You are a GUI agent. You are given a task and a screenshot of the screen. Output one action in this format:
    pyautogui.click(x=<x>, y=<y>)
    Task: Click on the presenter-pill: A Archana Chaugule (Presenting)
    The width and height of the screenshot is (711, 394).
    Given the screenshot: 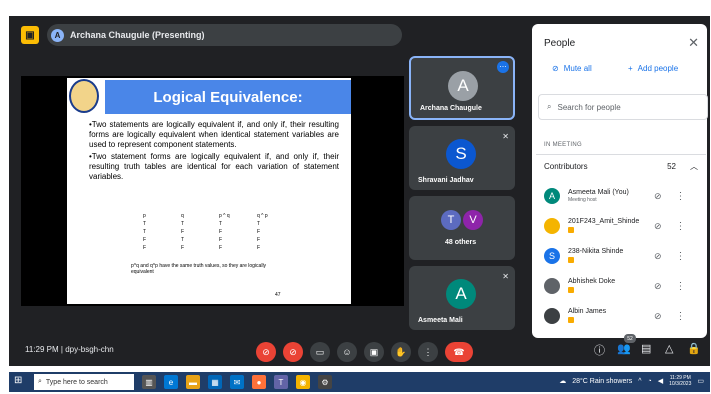 What is the action you would take?
    pyautogui.click(x=224, y=35)
    